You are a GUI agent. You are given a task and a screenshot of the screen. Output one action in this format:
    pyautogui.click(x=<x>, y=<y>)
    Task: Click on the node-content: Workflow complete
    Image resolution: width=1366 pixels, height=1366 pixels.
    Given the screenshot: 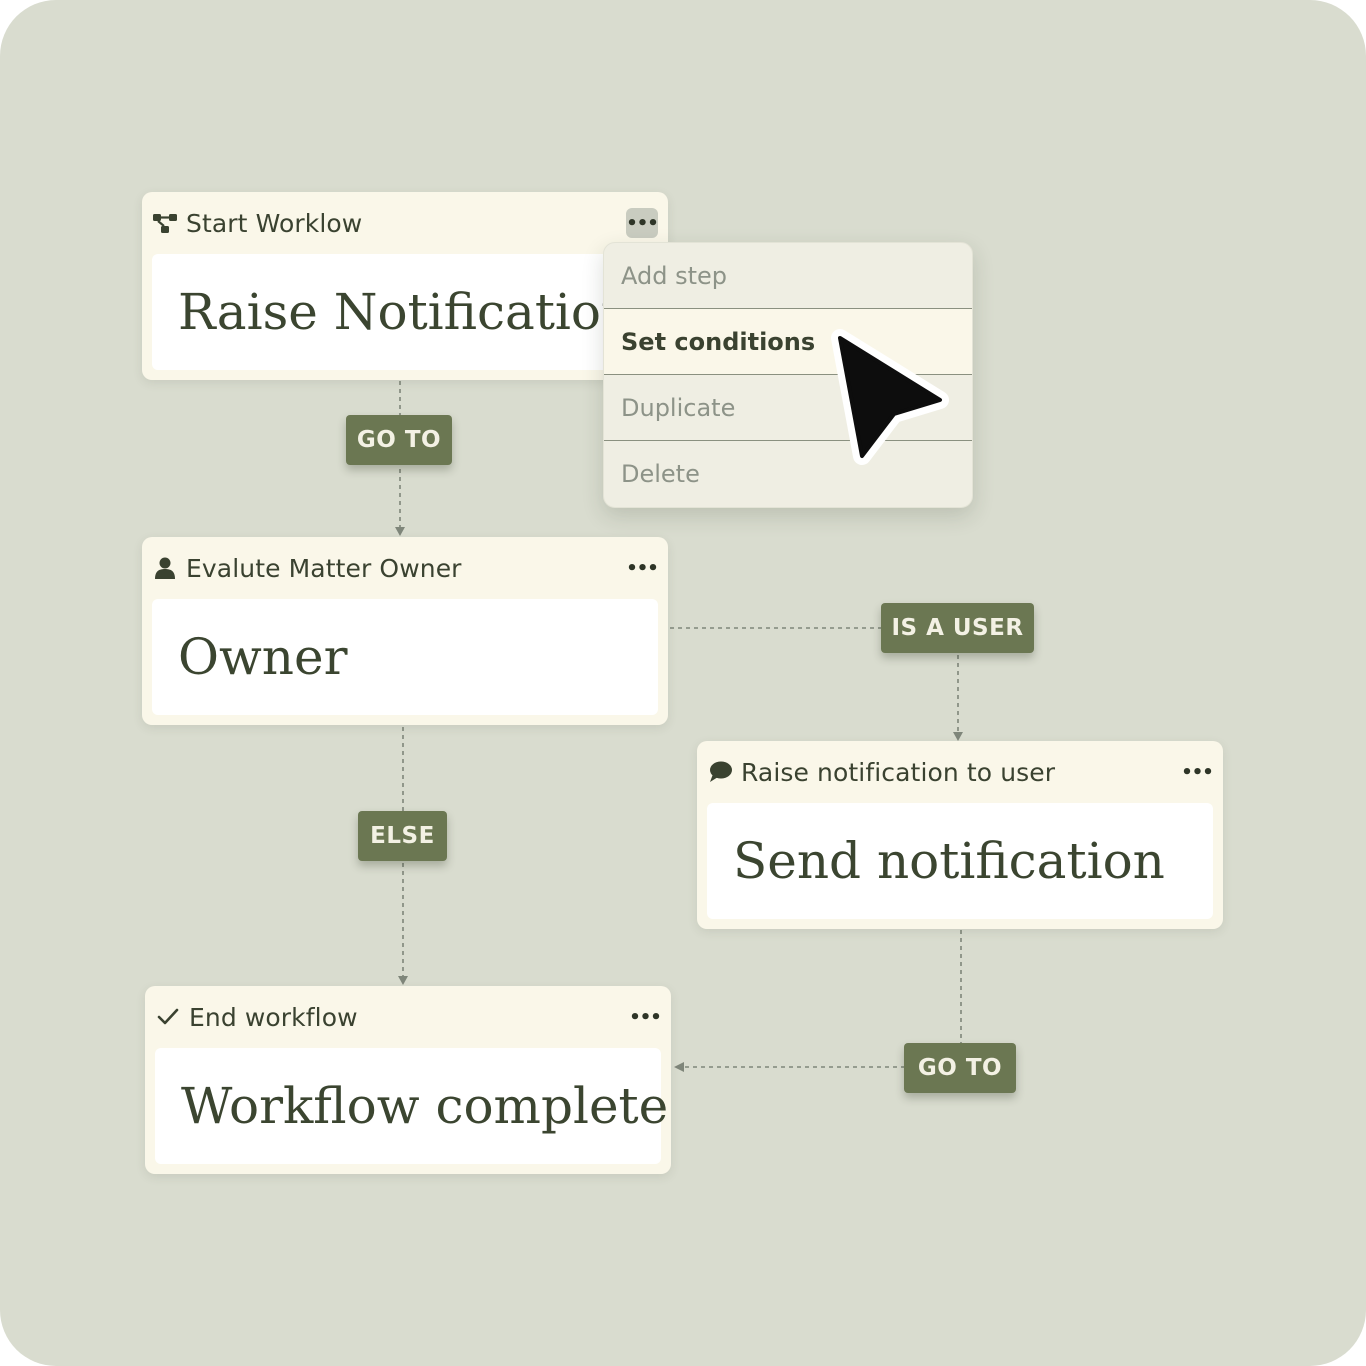 What is the action you would take?
    pyautogui.click(x=411, y=1106)
    